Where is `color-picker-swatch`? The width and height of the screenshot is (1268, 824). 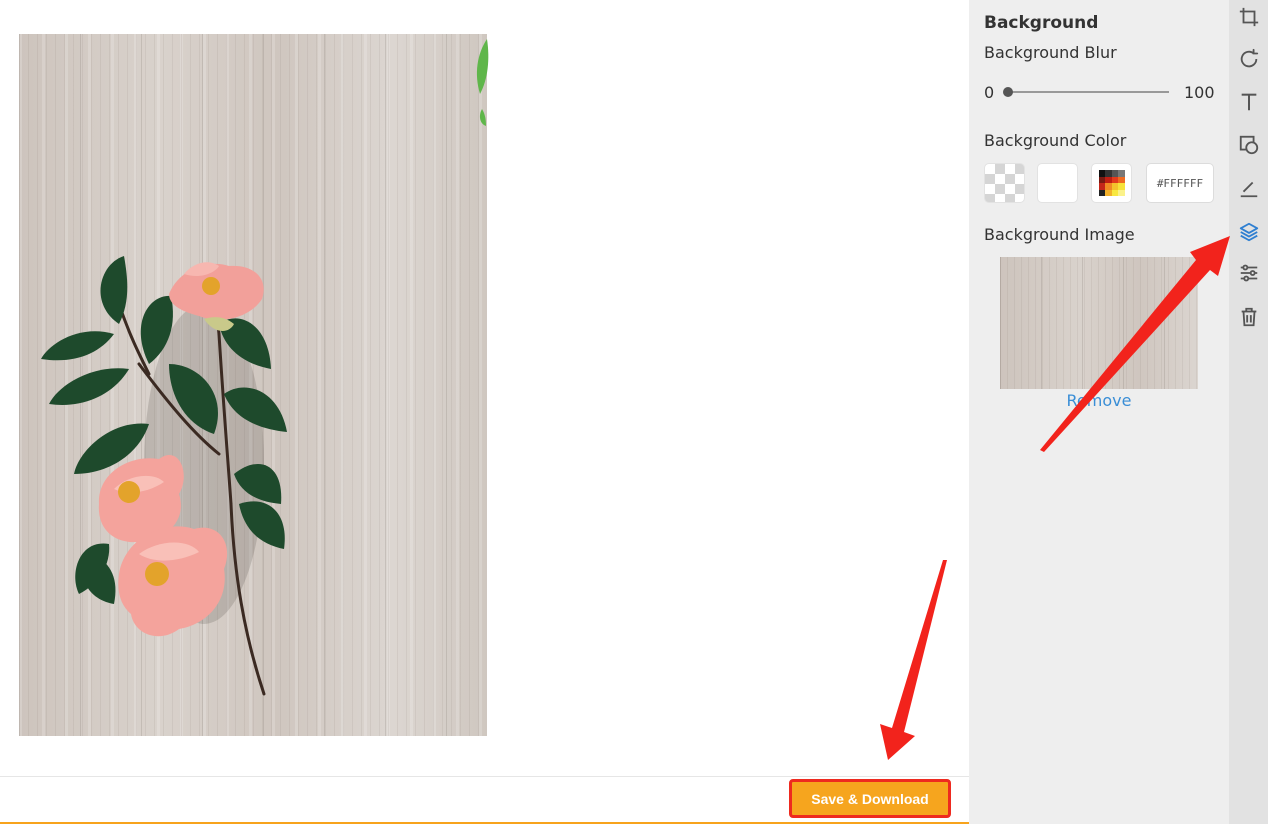
color-picker-swatch is located at coordinates (1111, 183).